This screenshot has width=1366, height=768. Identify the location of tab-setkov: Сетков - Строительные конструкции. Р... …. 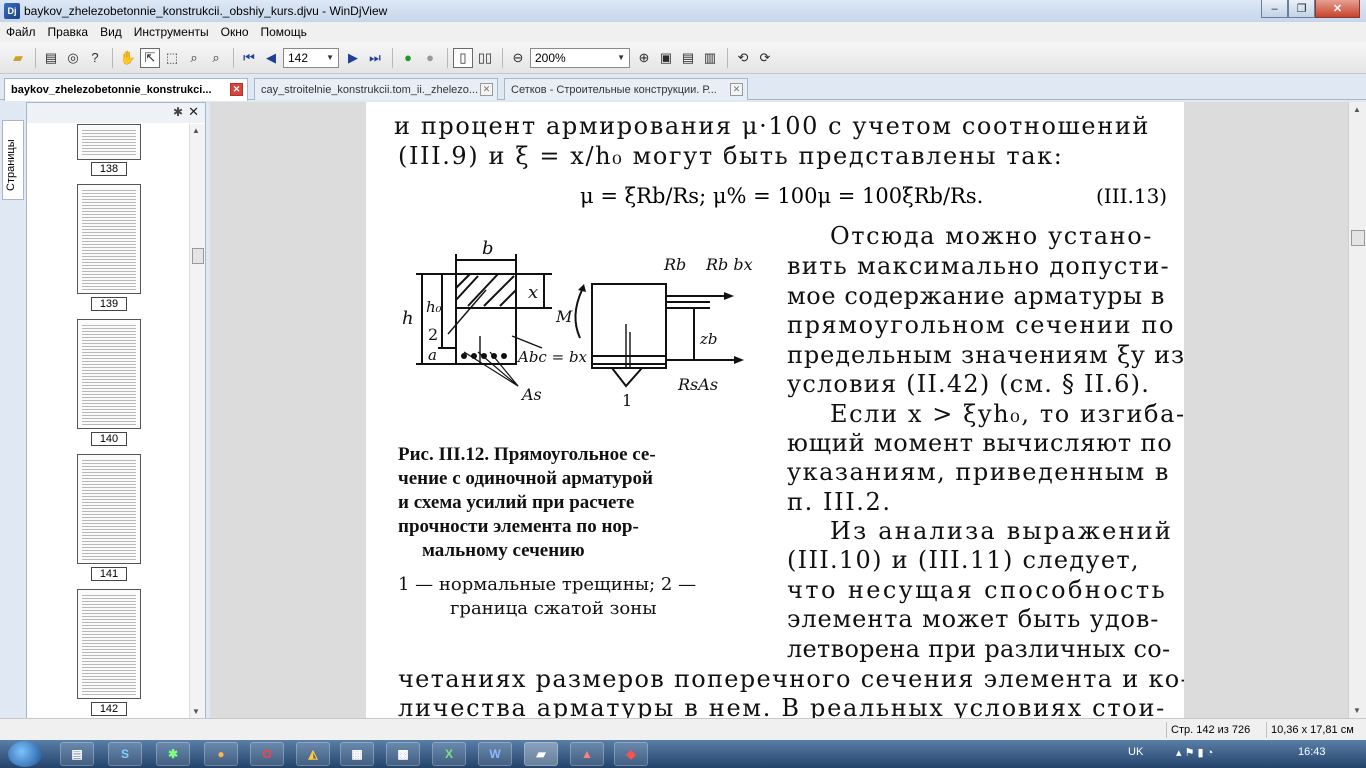
(626, 89).